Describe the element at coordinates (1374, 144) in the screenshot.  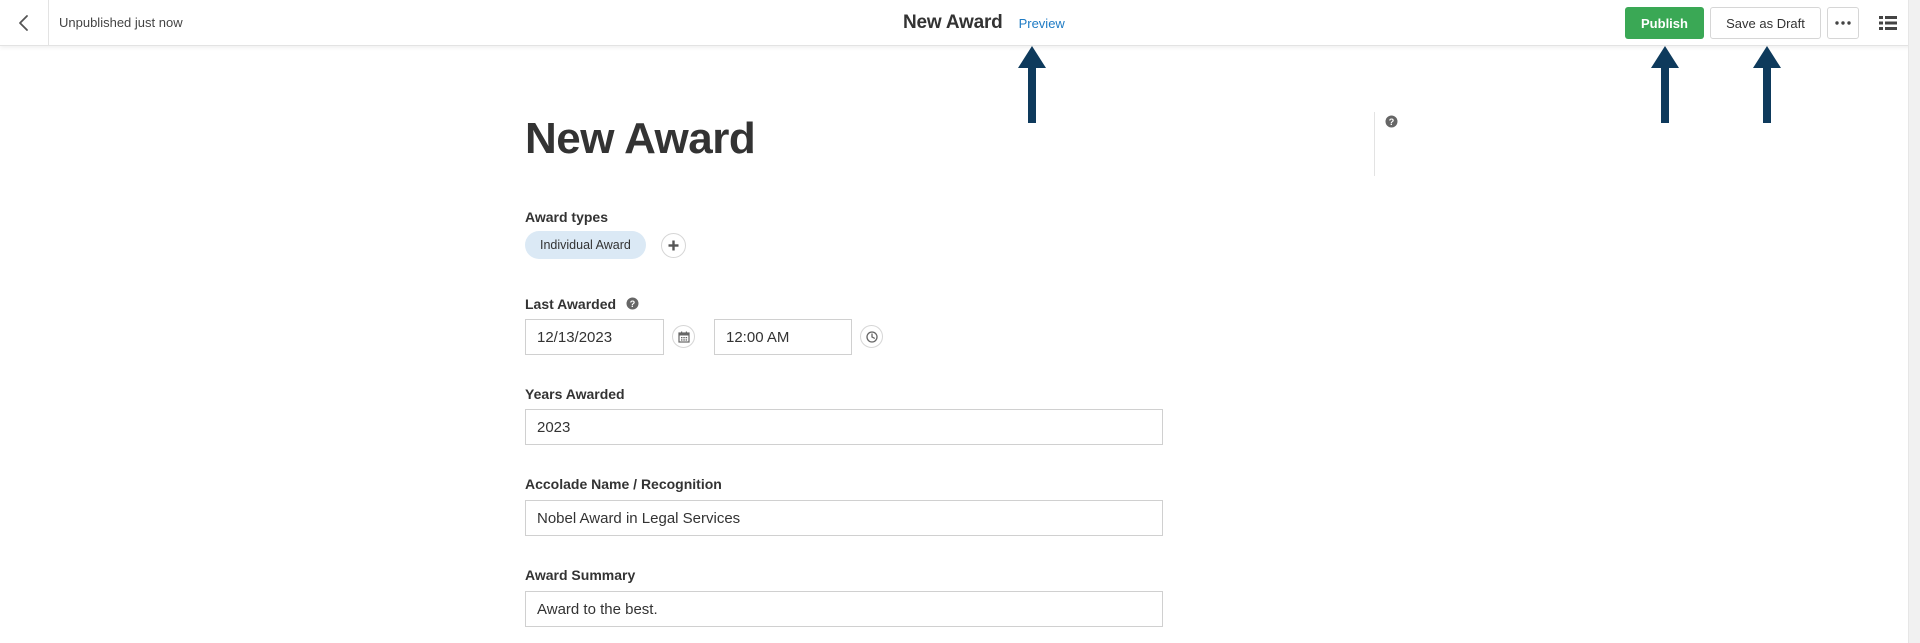
I see `sidebar-divider` at that location.